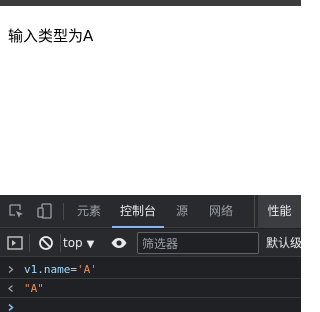  Describe the element at coordinates (150, 269) in the screenshot. I see `console-input-line: v1.name='A'` at that location.